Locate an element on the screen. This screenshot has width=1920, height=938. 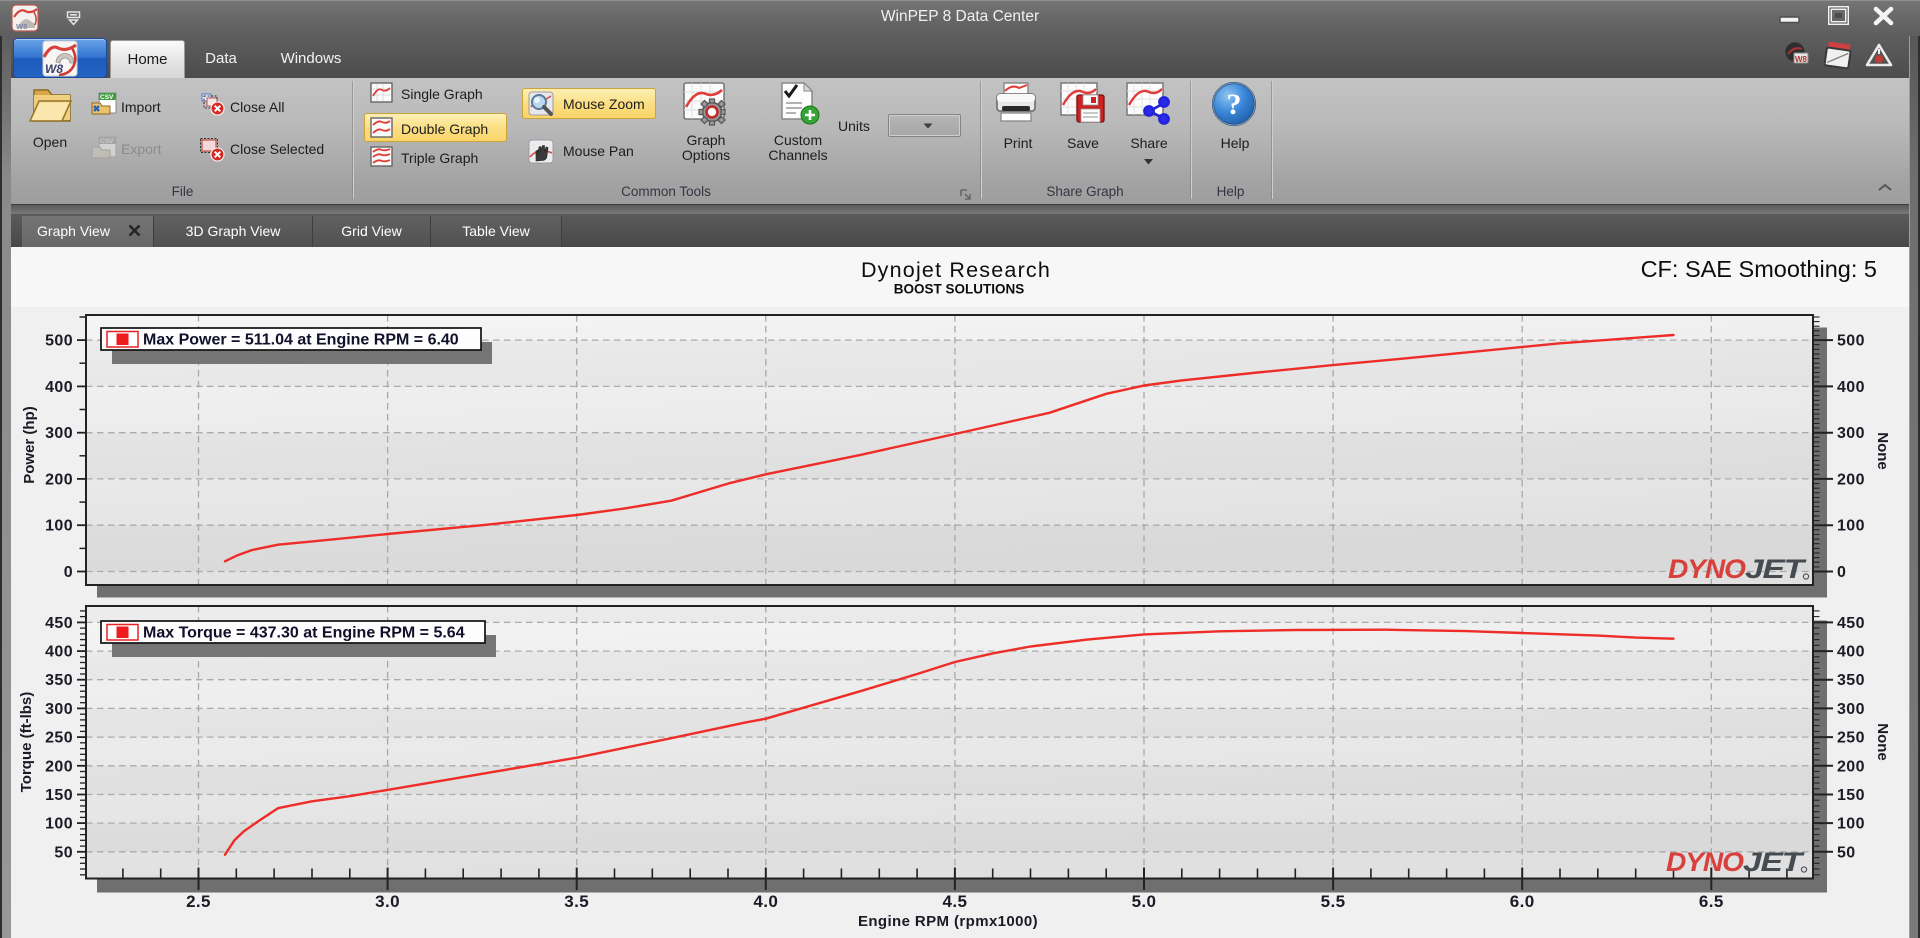
svg-text: BOOST SOLUTIONS is located at coordinates (959, 289).